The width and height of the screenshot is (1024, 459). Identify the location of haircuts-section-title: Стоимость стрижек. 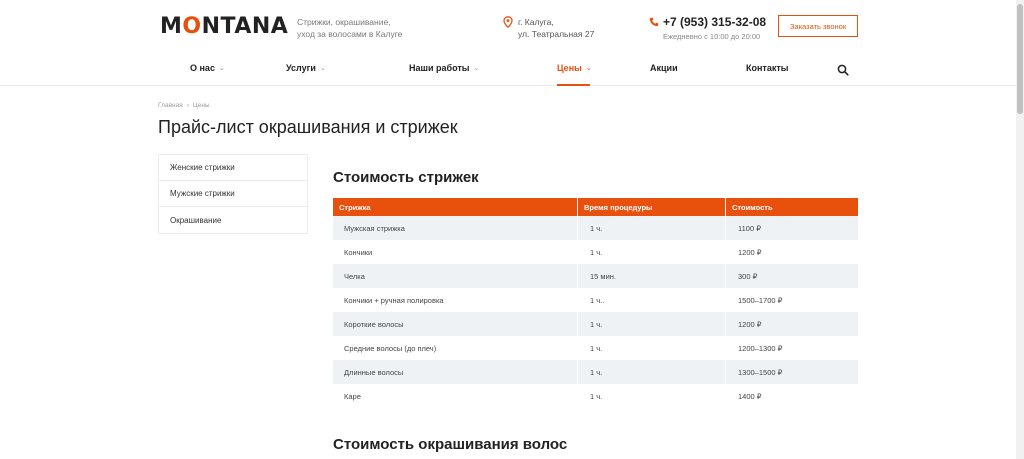
(406, 177).